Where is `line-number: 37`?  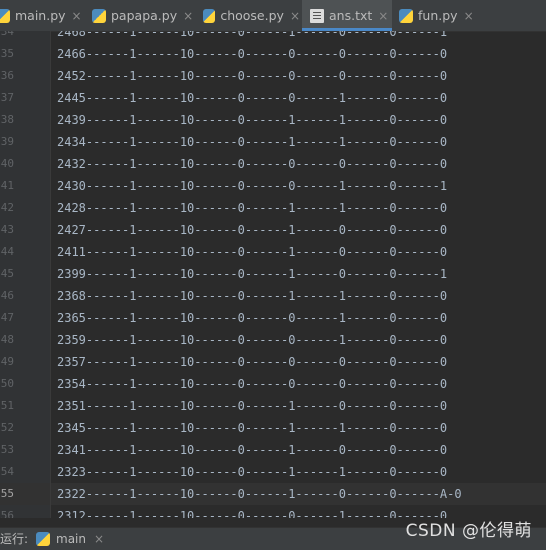
line-number: 37 is located at coordinates (7, 97).